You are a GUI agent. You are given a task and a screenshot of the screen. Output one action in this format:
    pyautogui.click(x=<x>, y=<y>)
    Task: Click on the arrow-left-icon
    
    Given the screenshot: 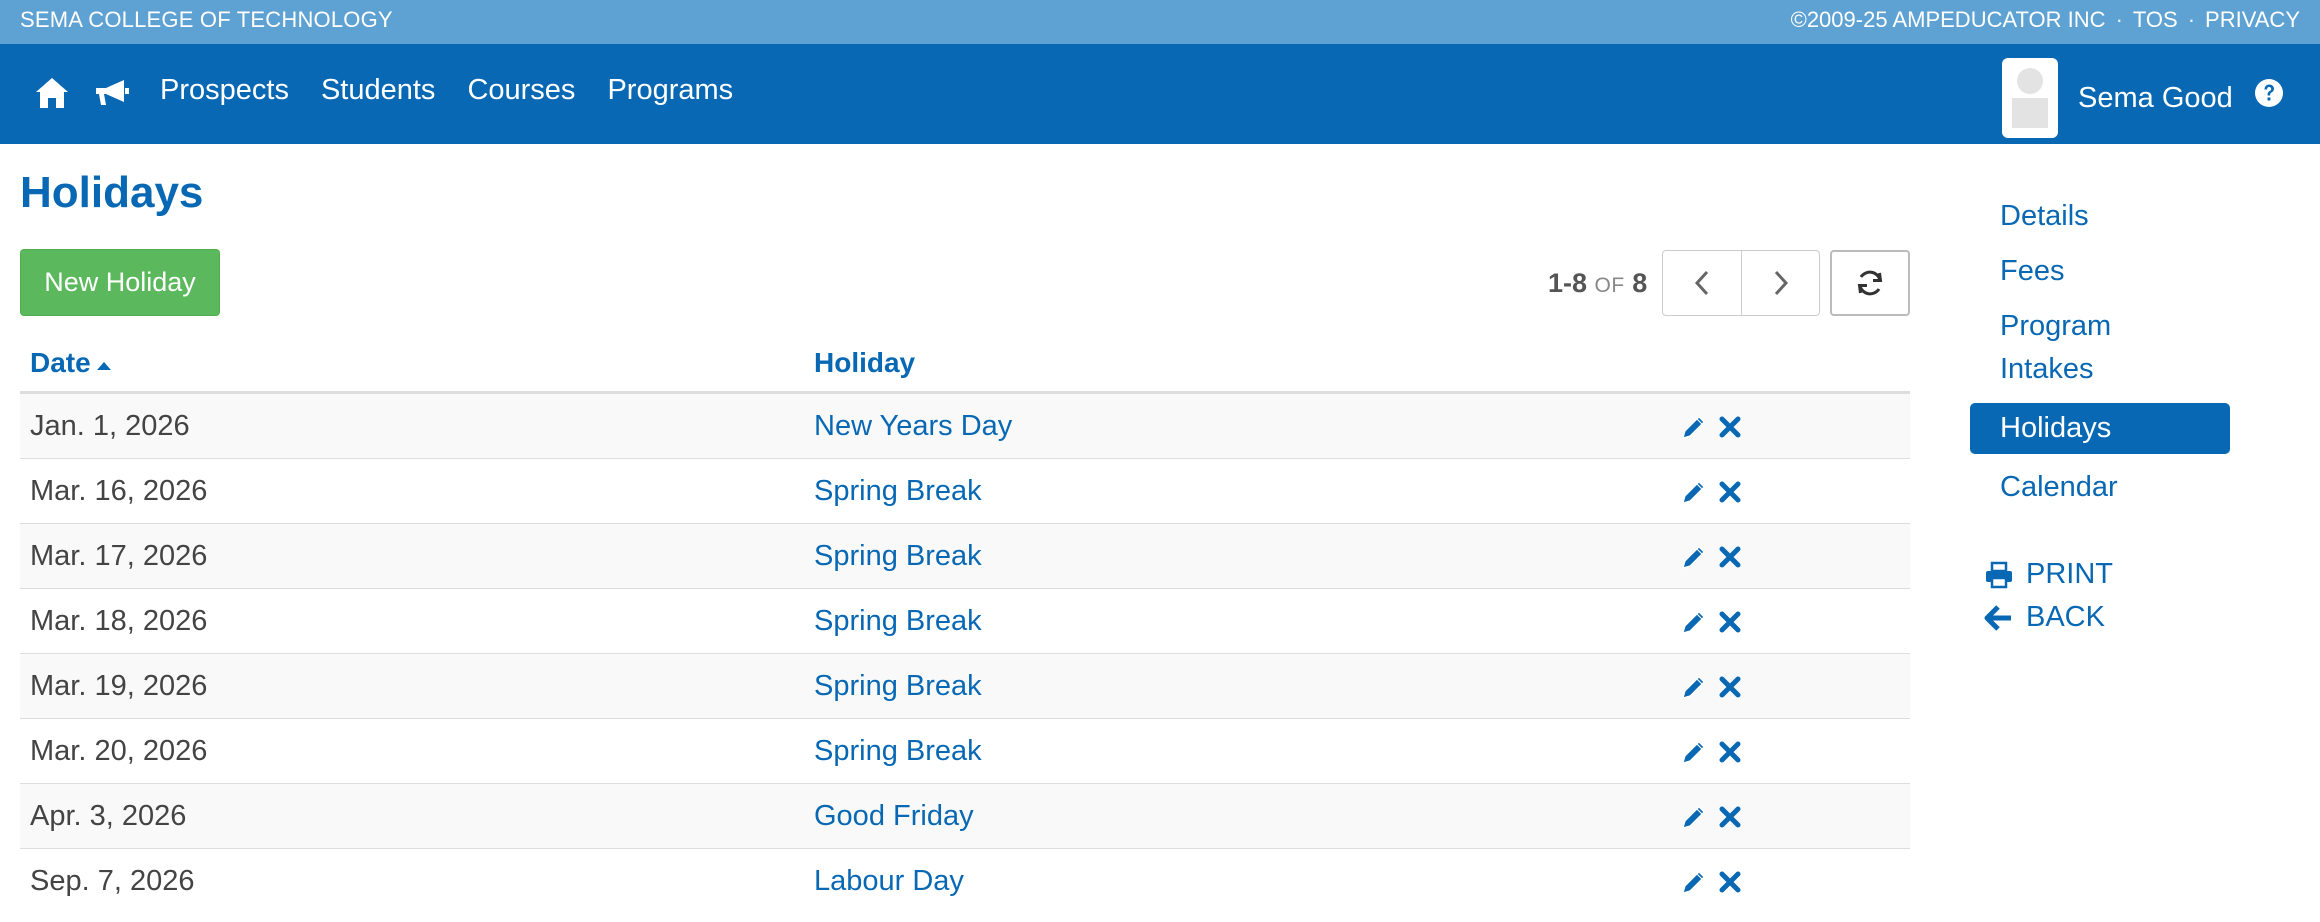 What is the action you would take?
    pyautogui.click(x=1997, y=617)
    